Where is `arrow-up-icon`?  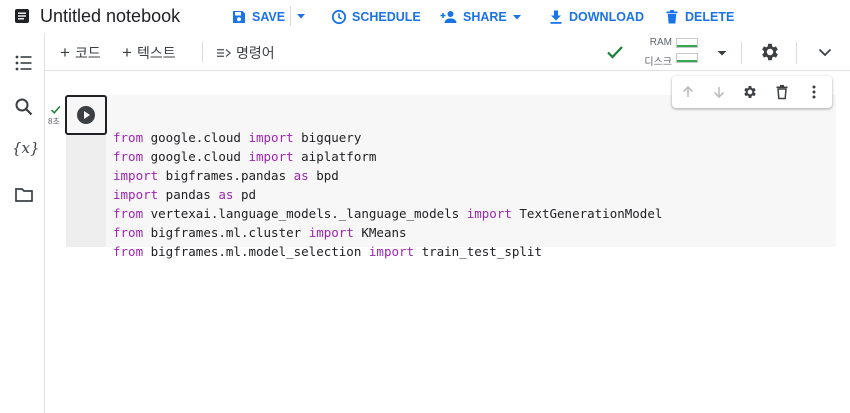 arrow-up-icon is located at coordinates (688, 92).